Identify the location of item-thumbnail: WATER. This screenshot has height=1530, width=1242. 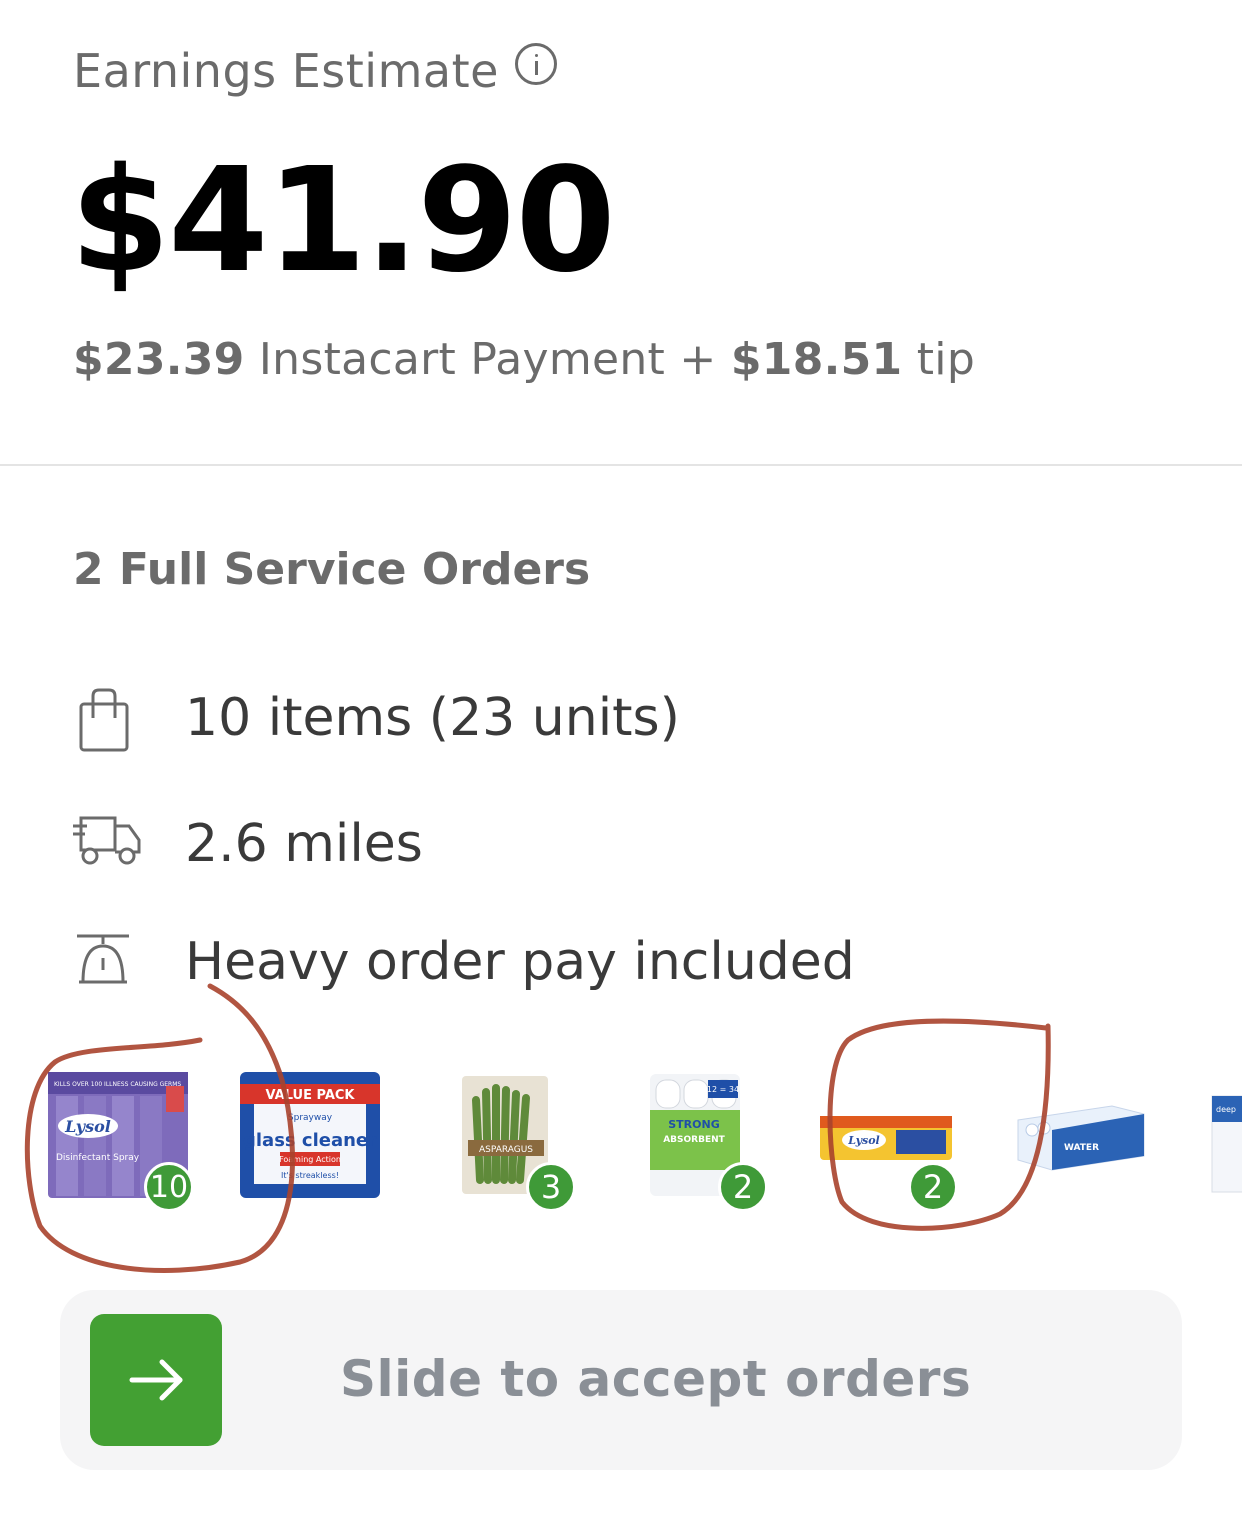
(1080, 1137).